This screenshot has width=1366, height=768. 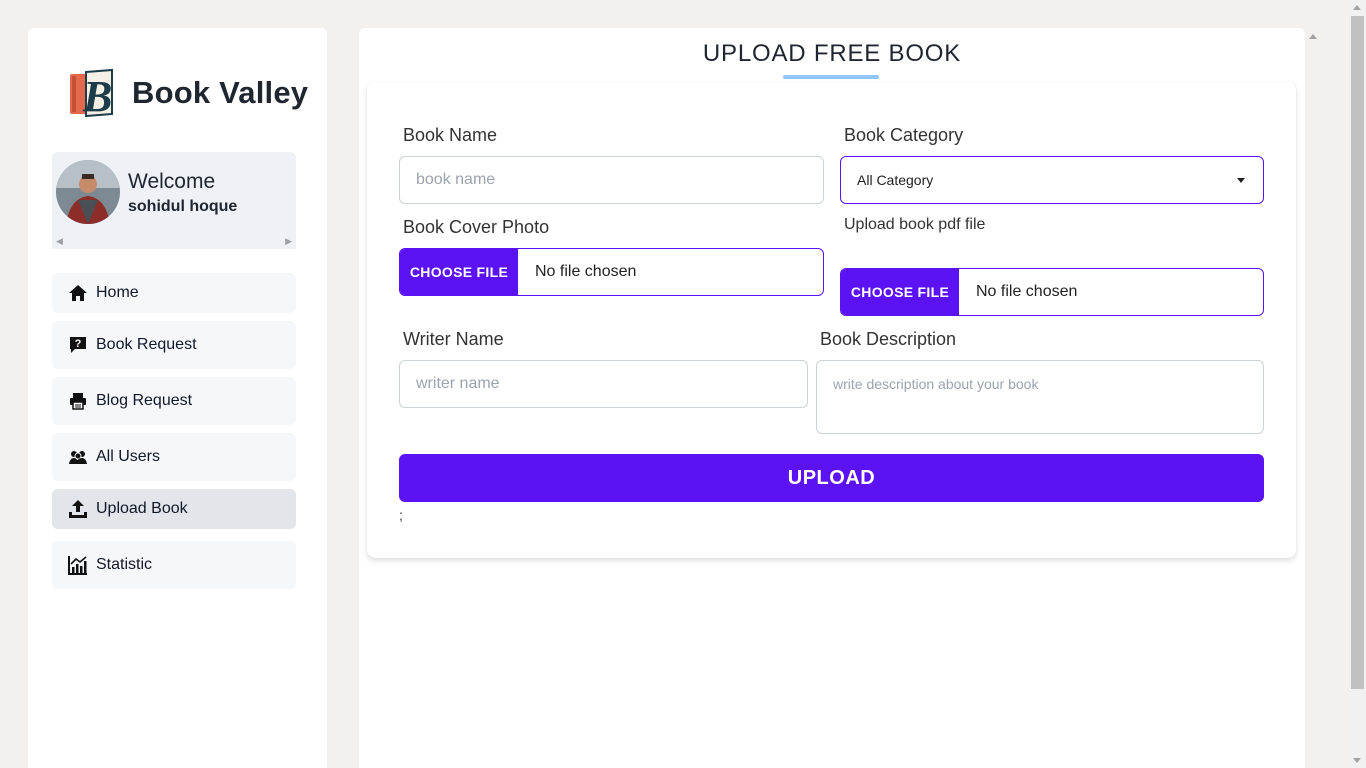 I want to click on chevron-down-icon, so click(x=1241, y=180).